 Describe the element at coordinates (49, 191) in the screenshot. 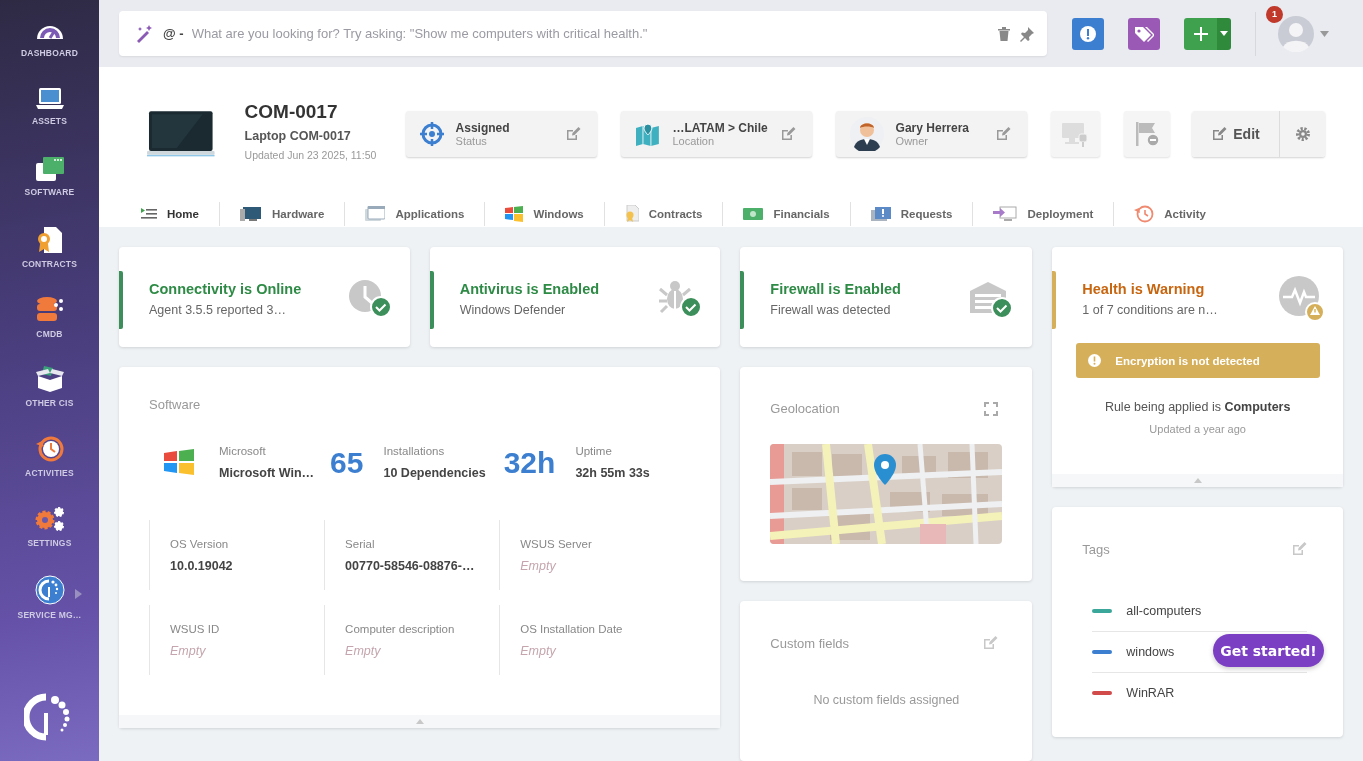

I see `sidebar-item: SOFTWARE` at that location.